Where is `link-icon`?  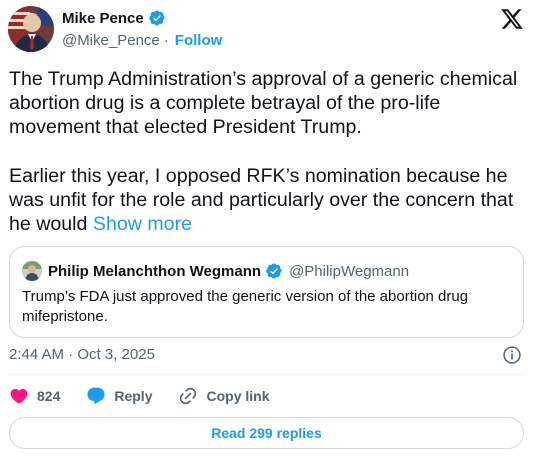
link-icon is located at coordinates (188, 396).